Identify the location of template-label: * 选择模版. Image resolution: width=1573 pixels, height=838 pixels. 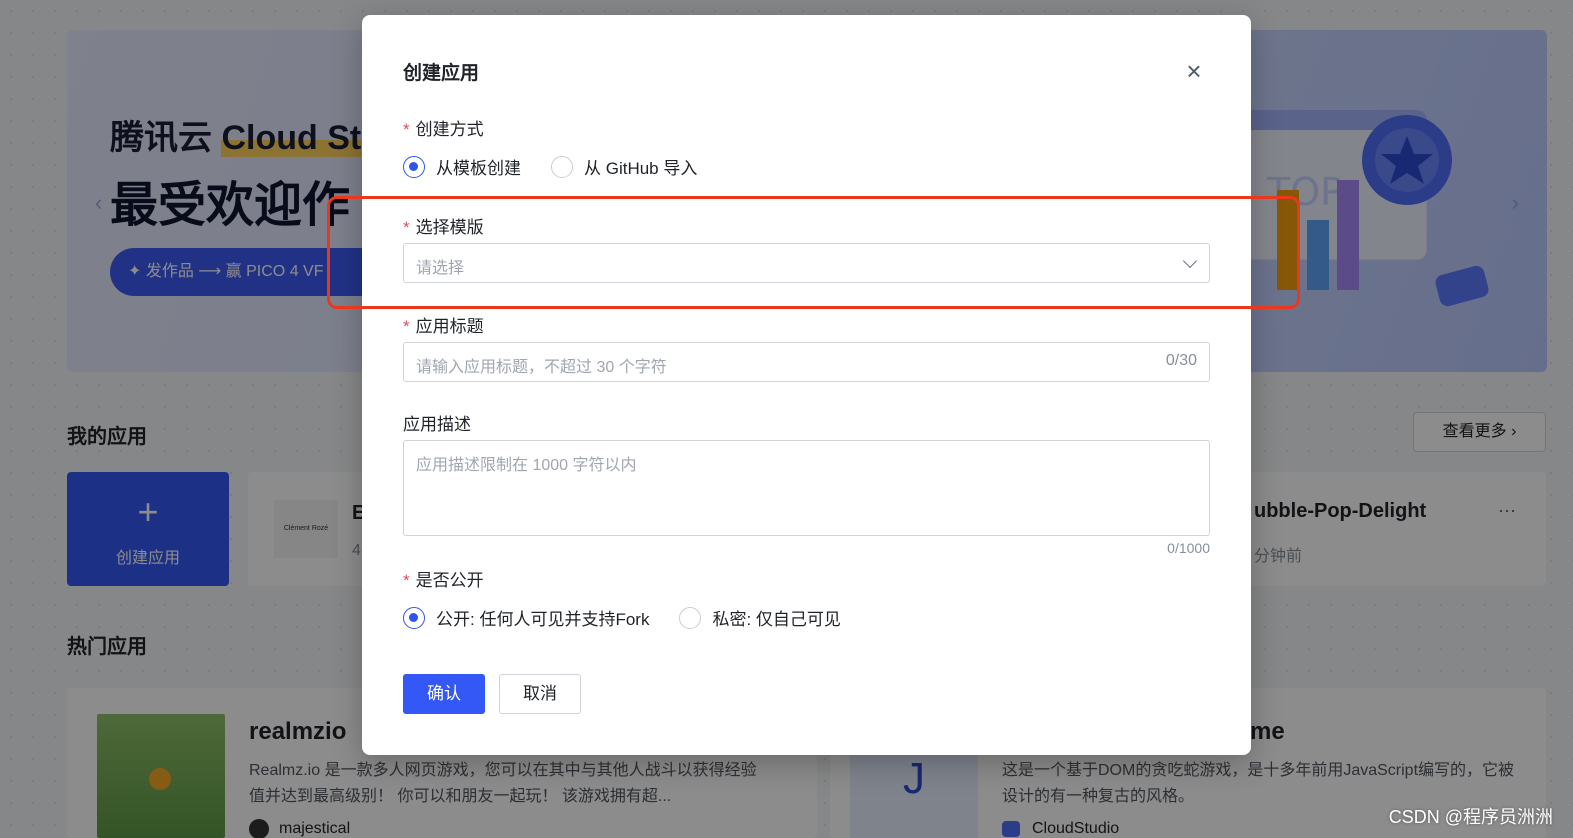
(443, 227).